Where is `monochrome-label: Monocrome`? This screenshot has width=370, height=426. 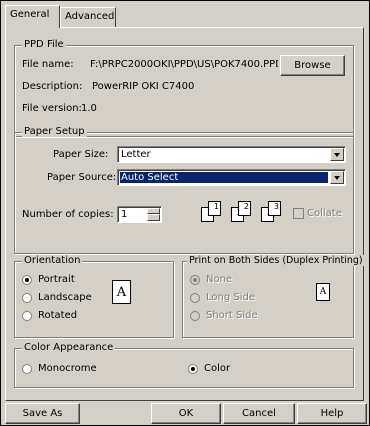
monochrome-label: Monocrome is located at coordinates (67, 368).